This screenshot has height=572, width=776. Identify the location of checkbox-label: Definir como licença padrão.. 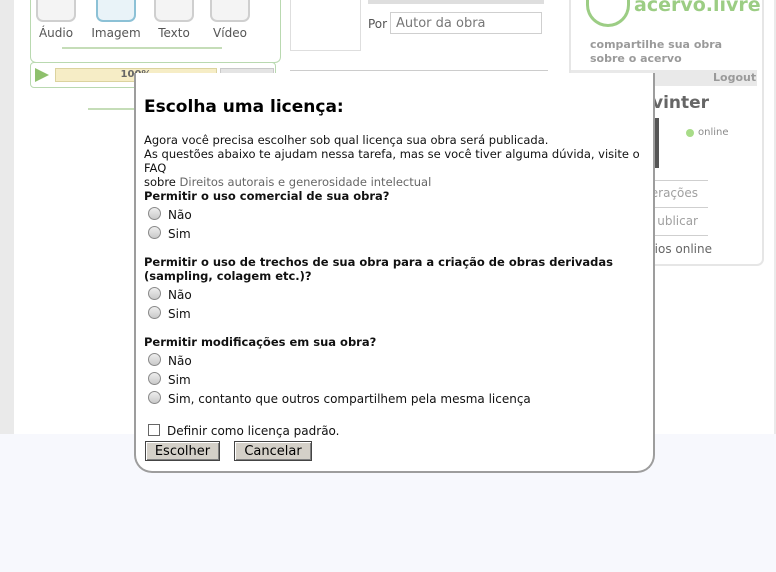
(253, 431).